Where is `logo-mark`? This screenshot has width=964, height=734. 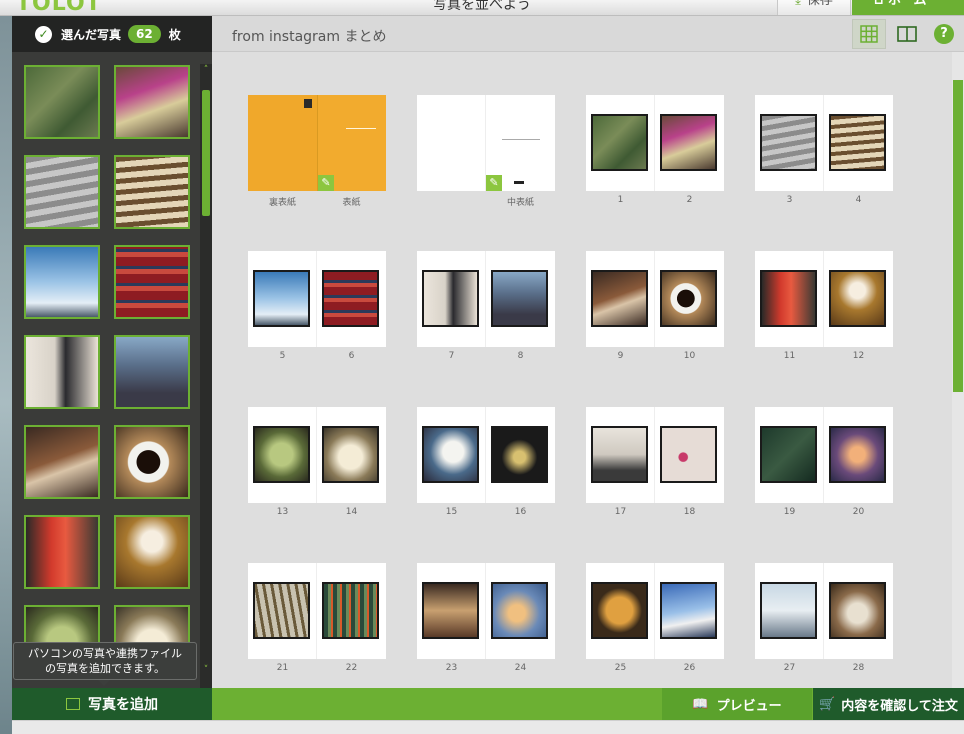
logo-mark is located at coordinates (519, 182).